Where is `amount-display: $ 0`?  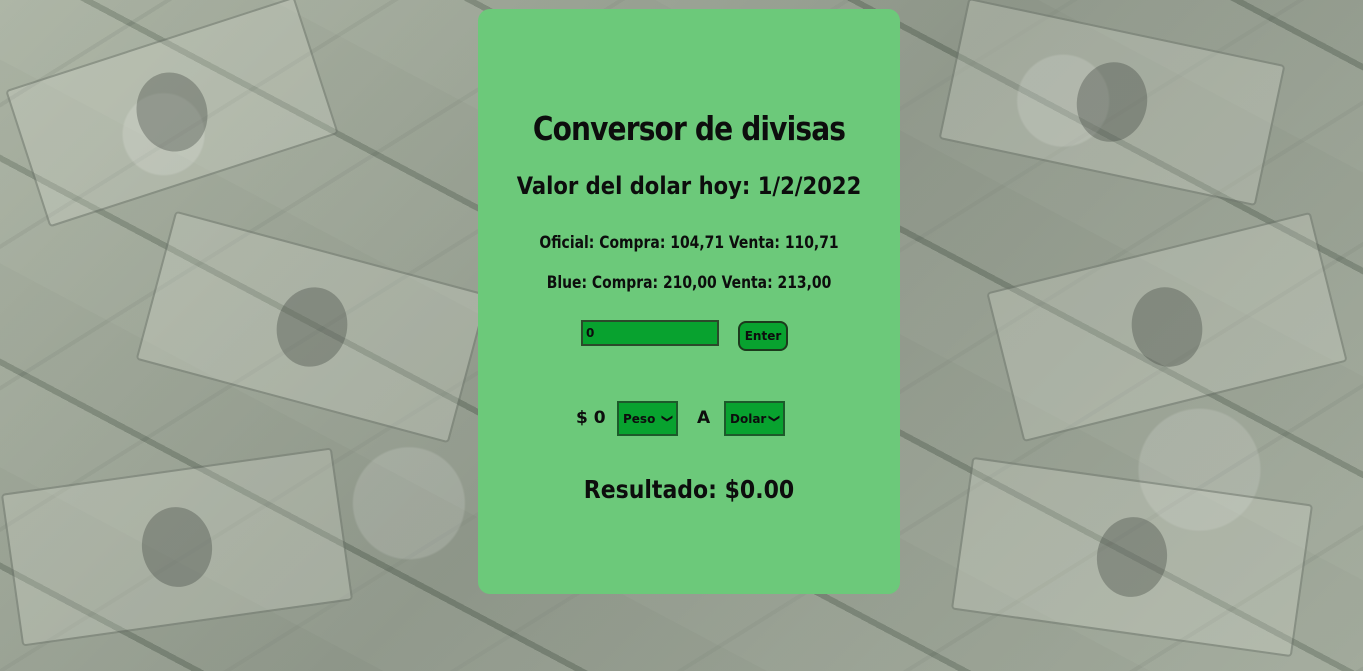
amount-display: $ 0 is located at coordinates (591, 418).